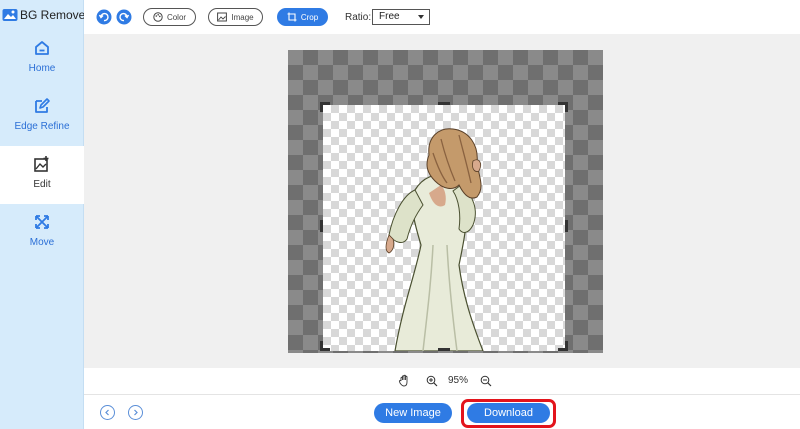 The width and height of the screenshot is (800, 429). I want to click on next-button, so click(135, 412).